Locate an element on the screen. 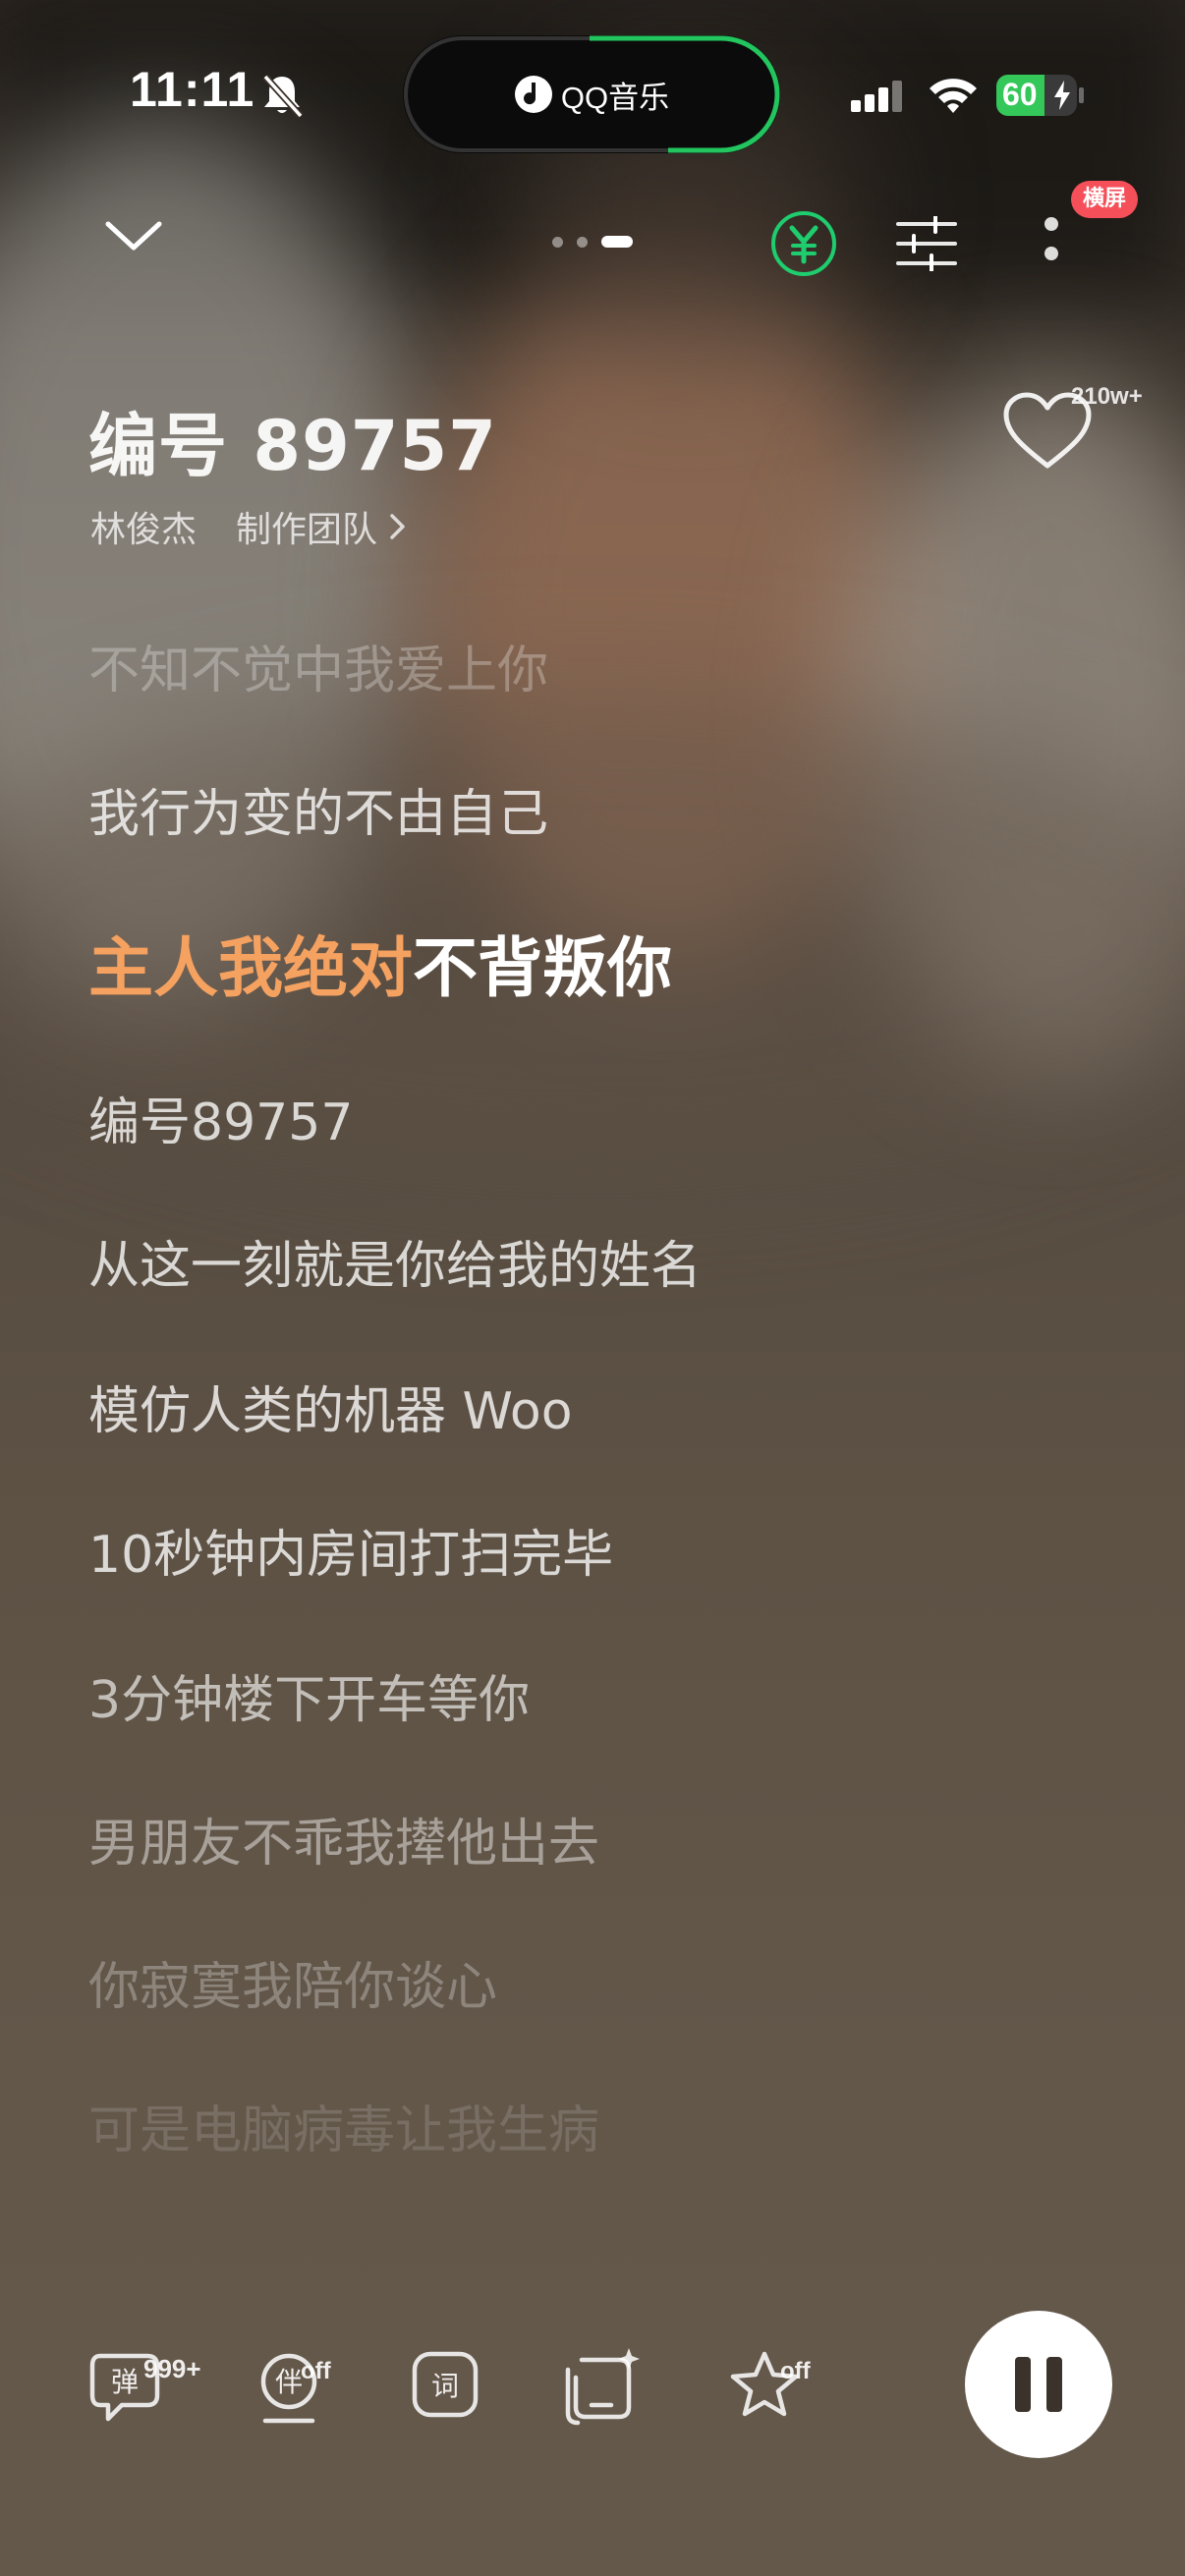 Image resolution: width=1185 pixels, height=2576 pixels. landscape-mode-badge: 横屏 is located at coordinates (1105, 199).